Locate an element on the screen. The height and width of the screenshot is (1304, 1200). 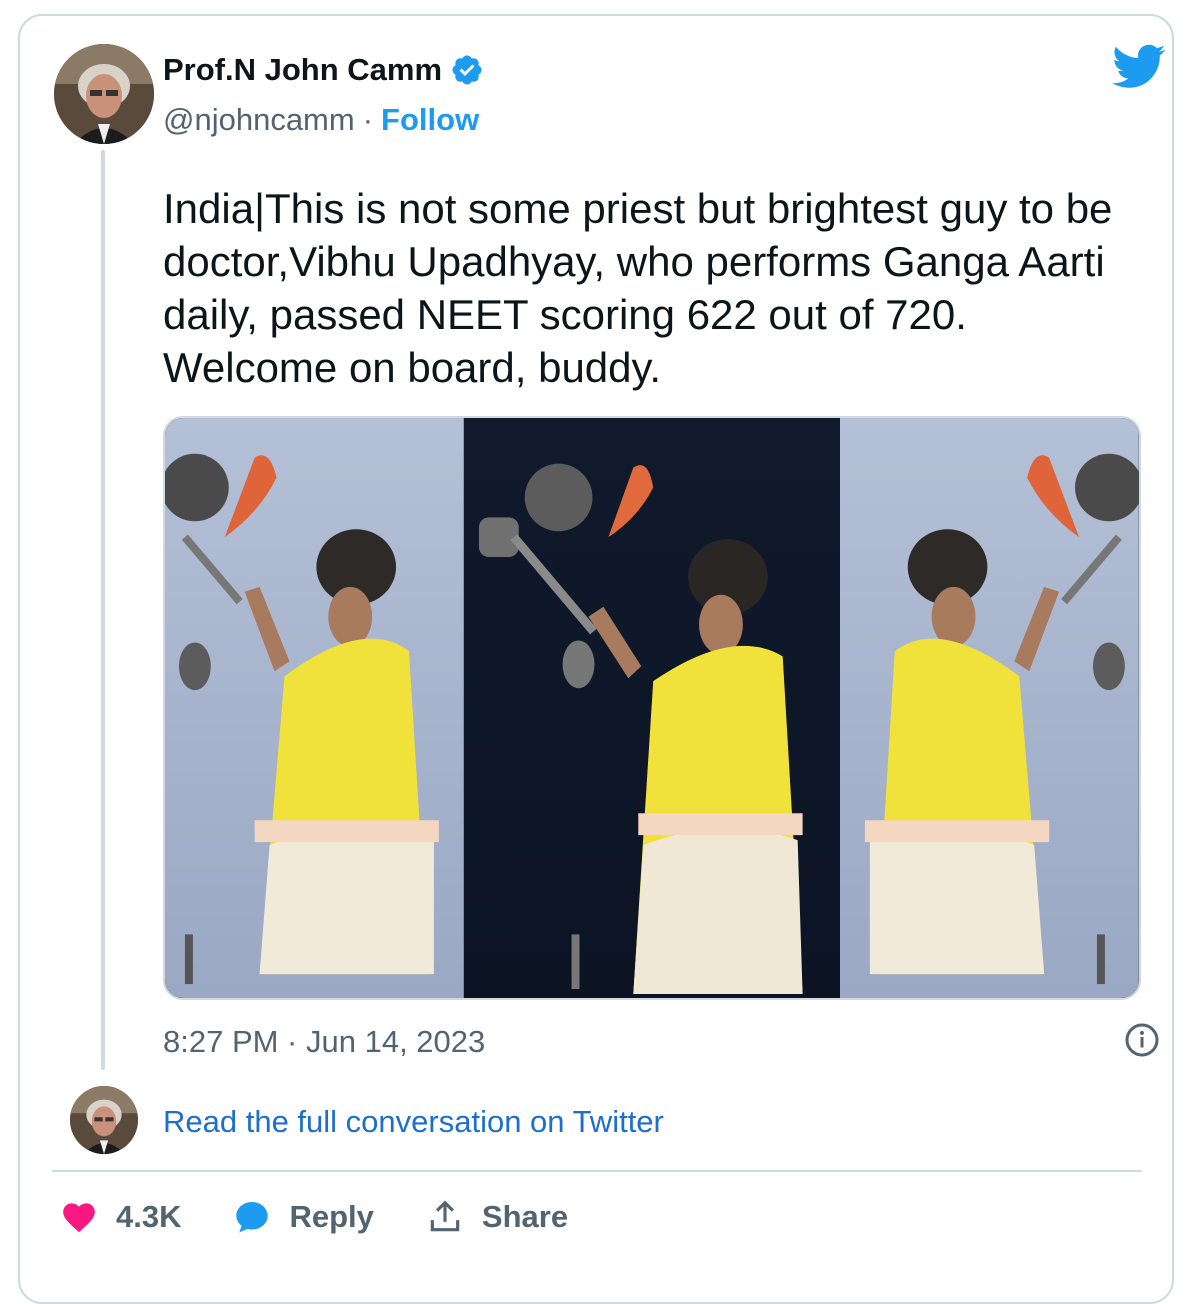
author-row: Prof.N John Camm is located at coordinates (323, 70).